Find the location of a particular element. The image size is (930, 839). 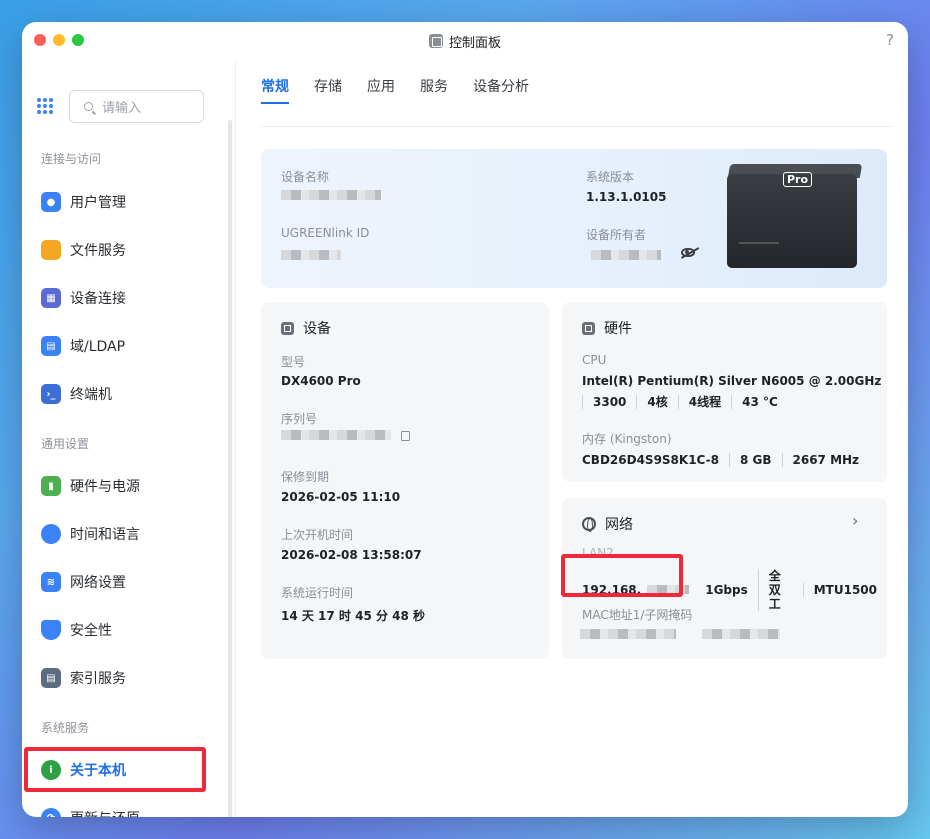

sidebar-item-label: 网络设置 is located at coordinates (98, 583).